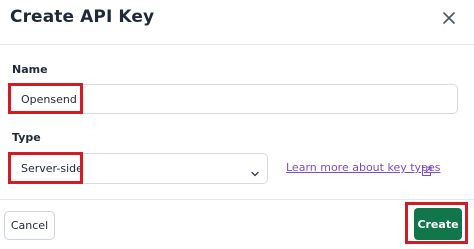 This screenshot has width=474, height=249. What do you see at coordinates (30, 69) in the screenshot?
I see `name-label: Name` at bounding box center [30, 69].